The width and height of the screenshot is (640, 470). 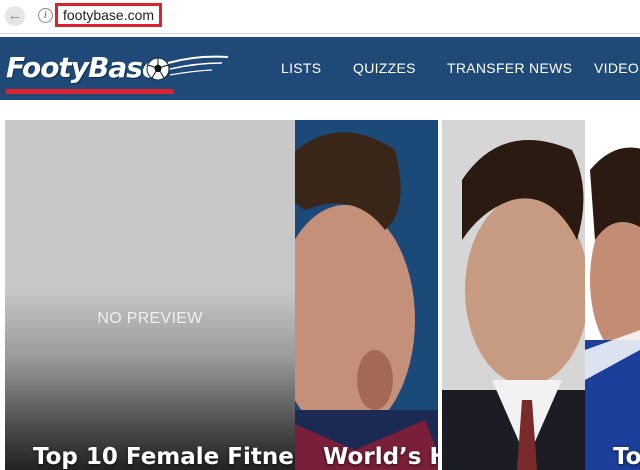 What do you see at coordinates (150, 318) in the screenshot?
I see `no-preview-label: NO PREVIEW` at bounding box center [150, 318].